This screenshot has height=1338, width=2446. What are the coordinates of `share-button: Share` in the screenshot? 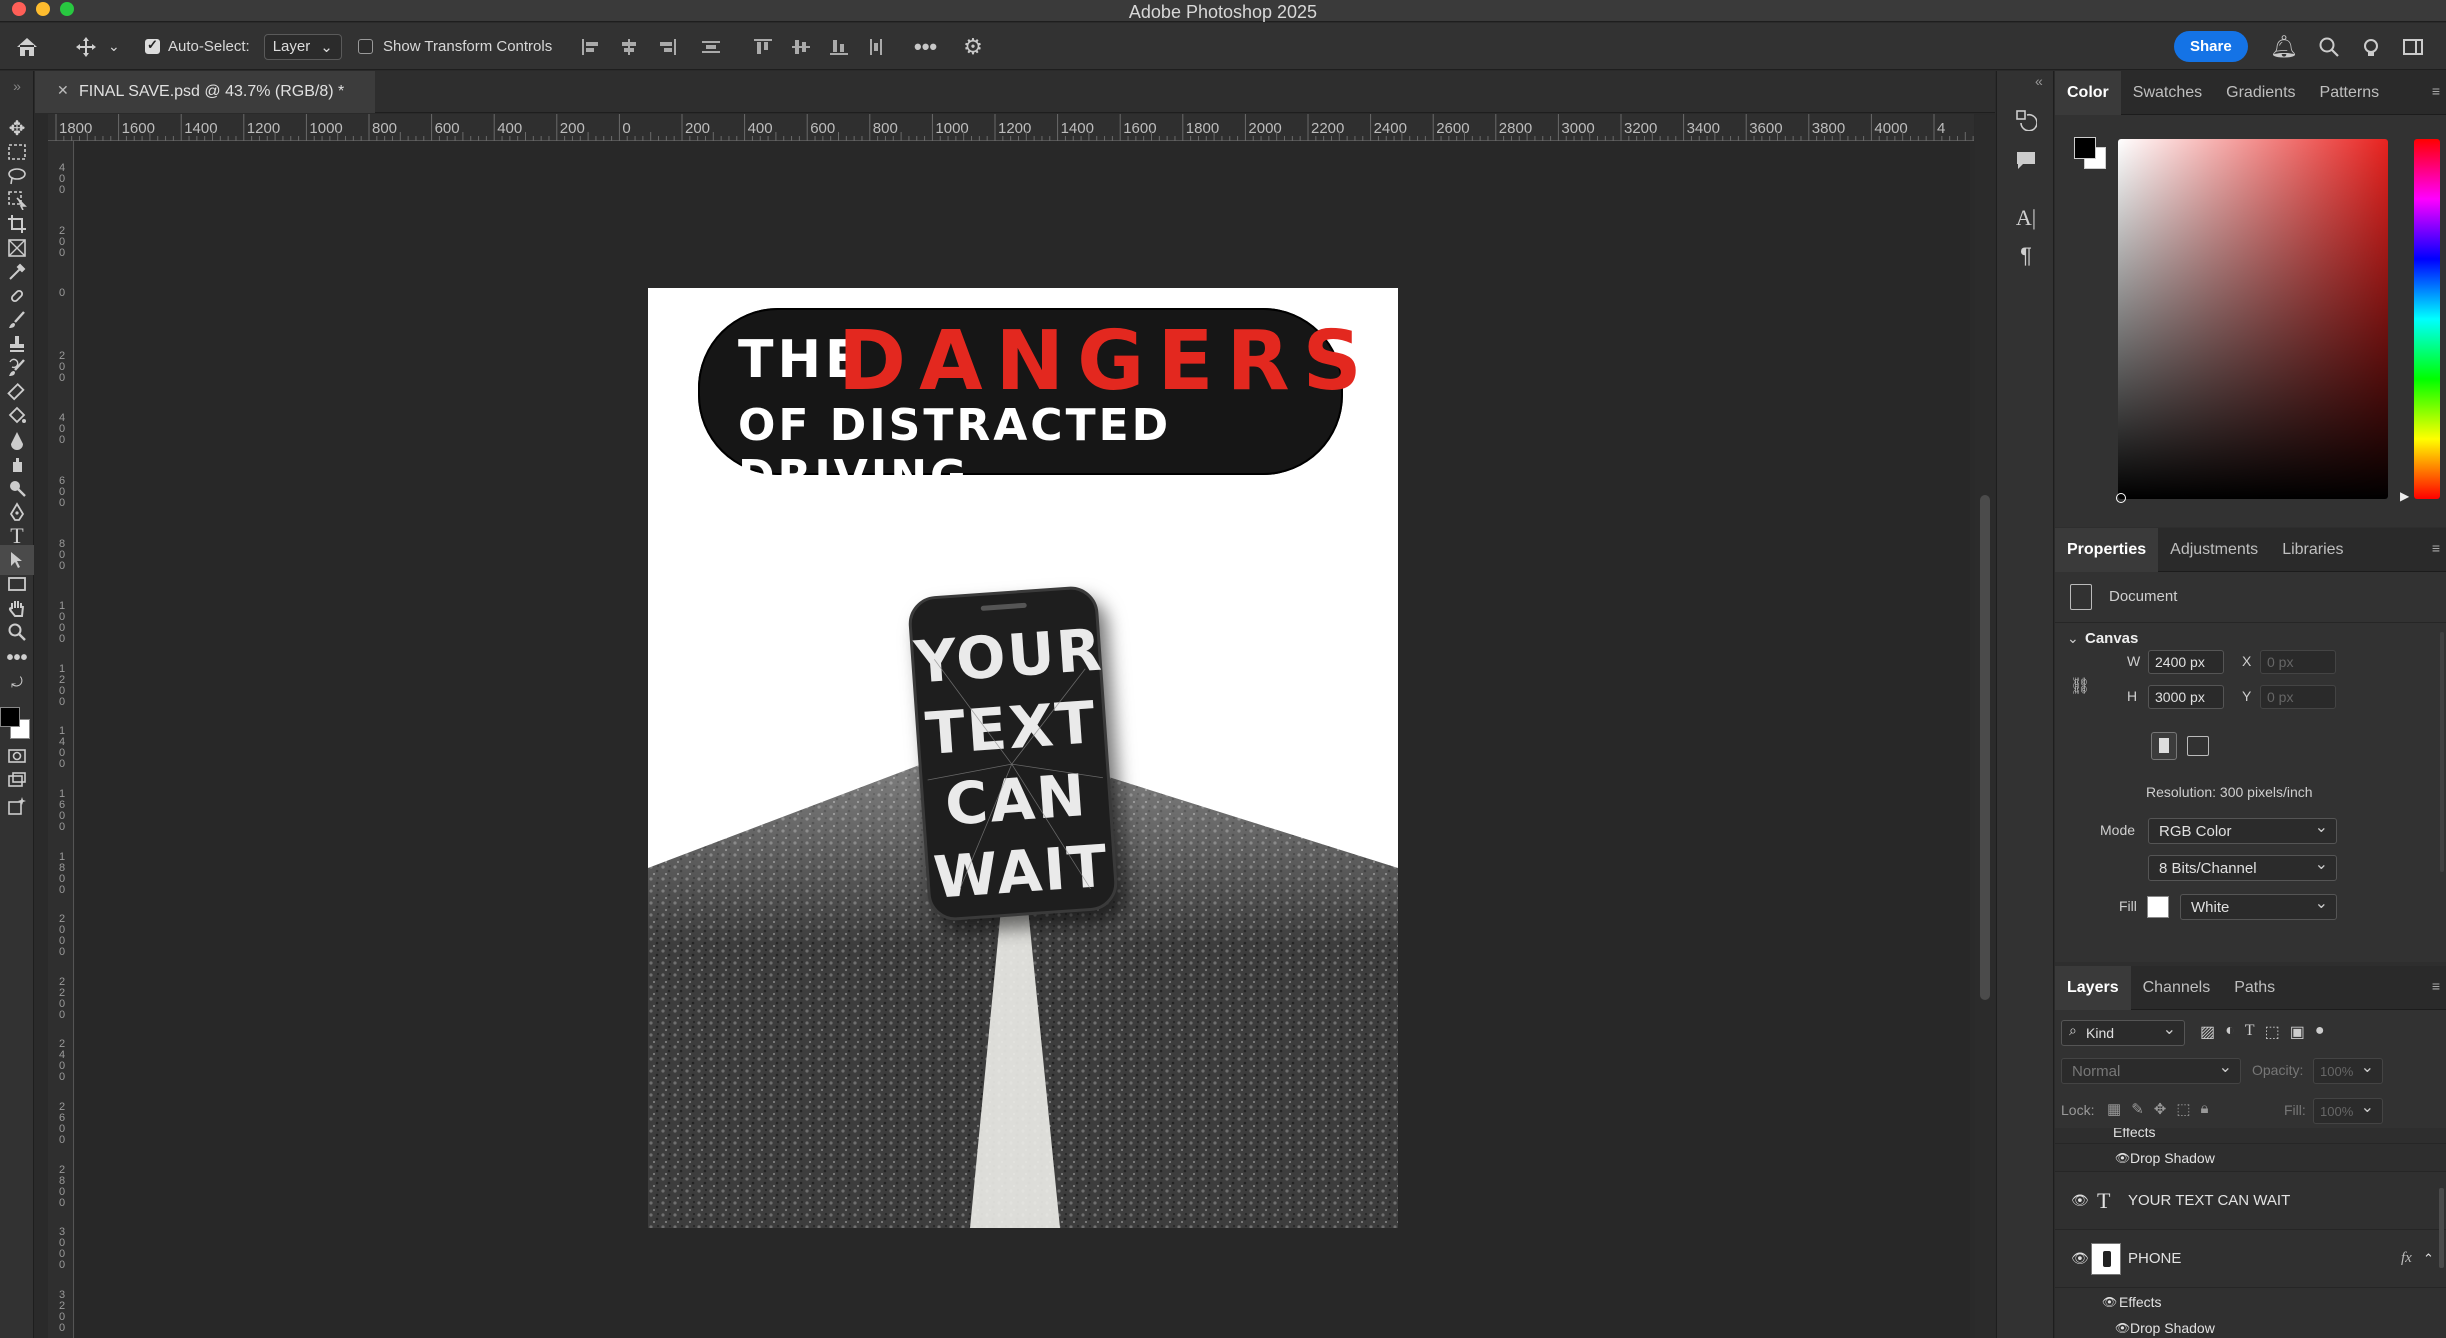 It's located at (2211, 46).